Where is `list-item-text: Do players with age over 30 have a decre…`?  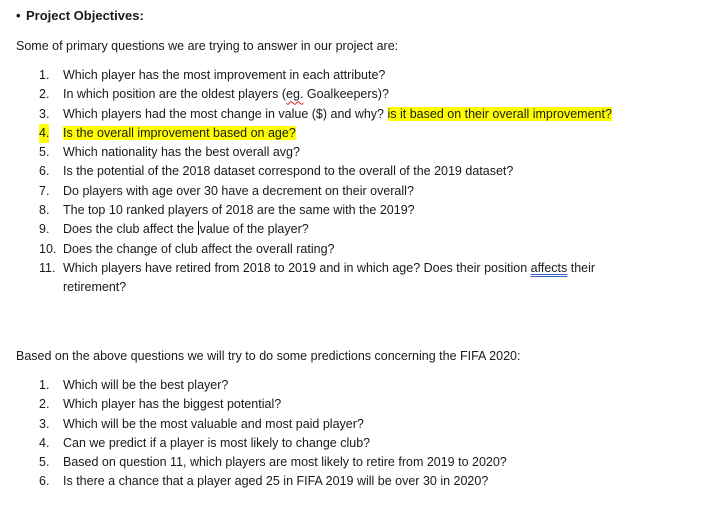
list-item-text: Do players with age over 30 have a decre… is located at coordinates (238, 190).